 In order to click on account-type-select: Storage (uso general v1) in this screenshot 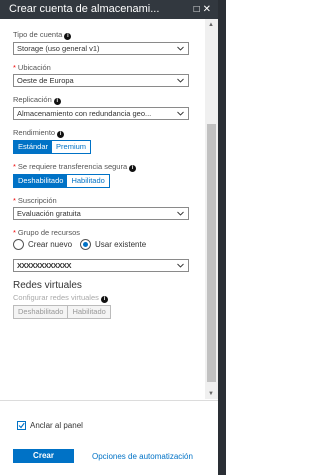, I will do `click(101, 48)`.